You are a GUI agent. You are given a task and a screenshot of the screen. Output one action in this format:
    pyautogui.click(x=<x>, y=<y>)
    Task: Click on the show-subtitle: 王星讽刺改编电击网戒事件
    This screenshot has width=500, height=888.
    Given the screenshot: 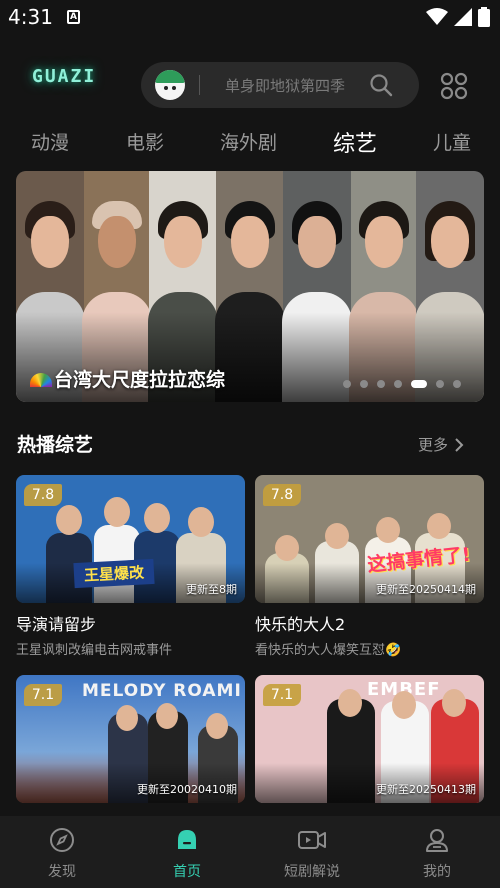 What is the action you would take?
    pyautogui.click(x=94, y=650)
    